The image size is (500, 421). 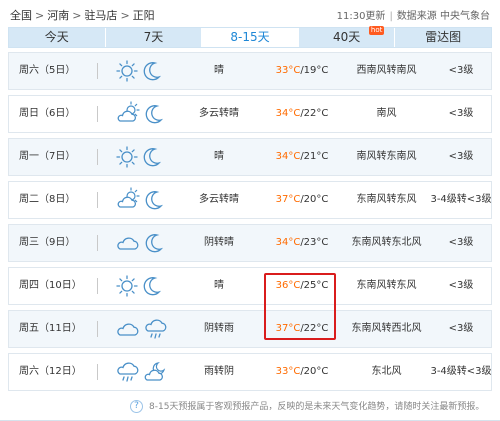 I want to click on day-label: 周五（11日）, so click(x=50, y=328).